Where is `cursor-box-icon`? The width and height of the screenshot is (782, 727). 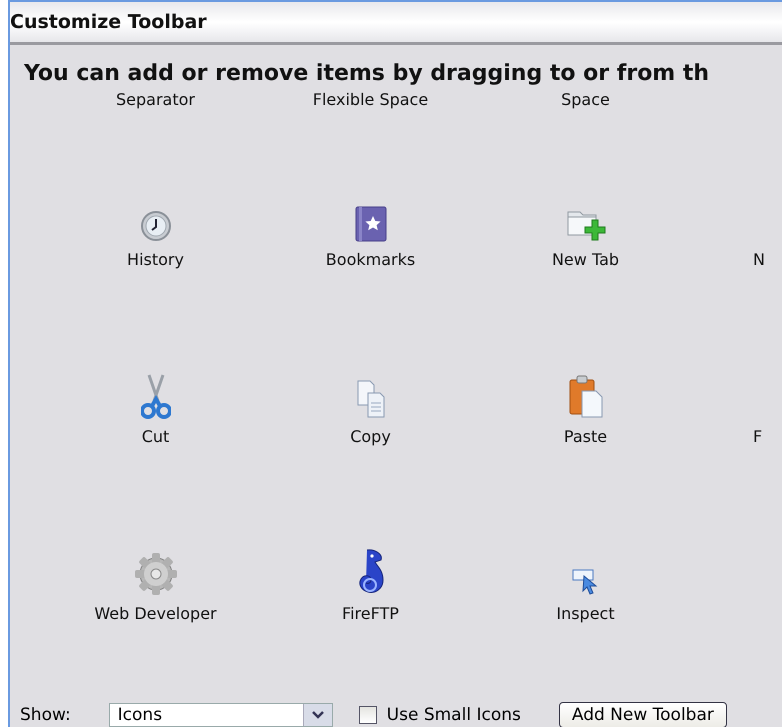 cursor-box-icon is located at coordinates (586, 582).